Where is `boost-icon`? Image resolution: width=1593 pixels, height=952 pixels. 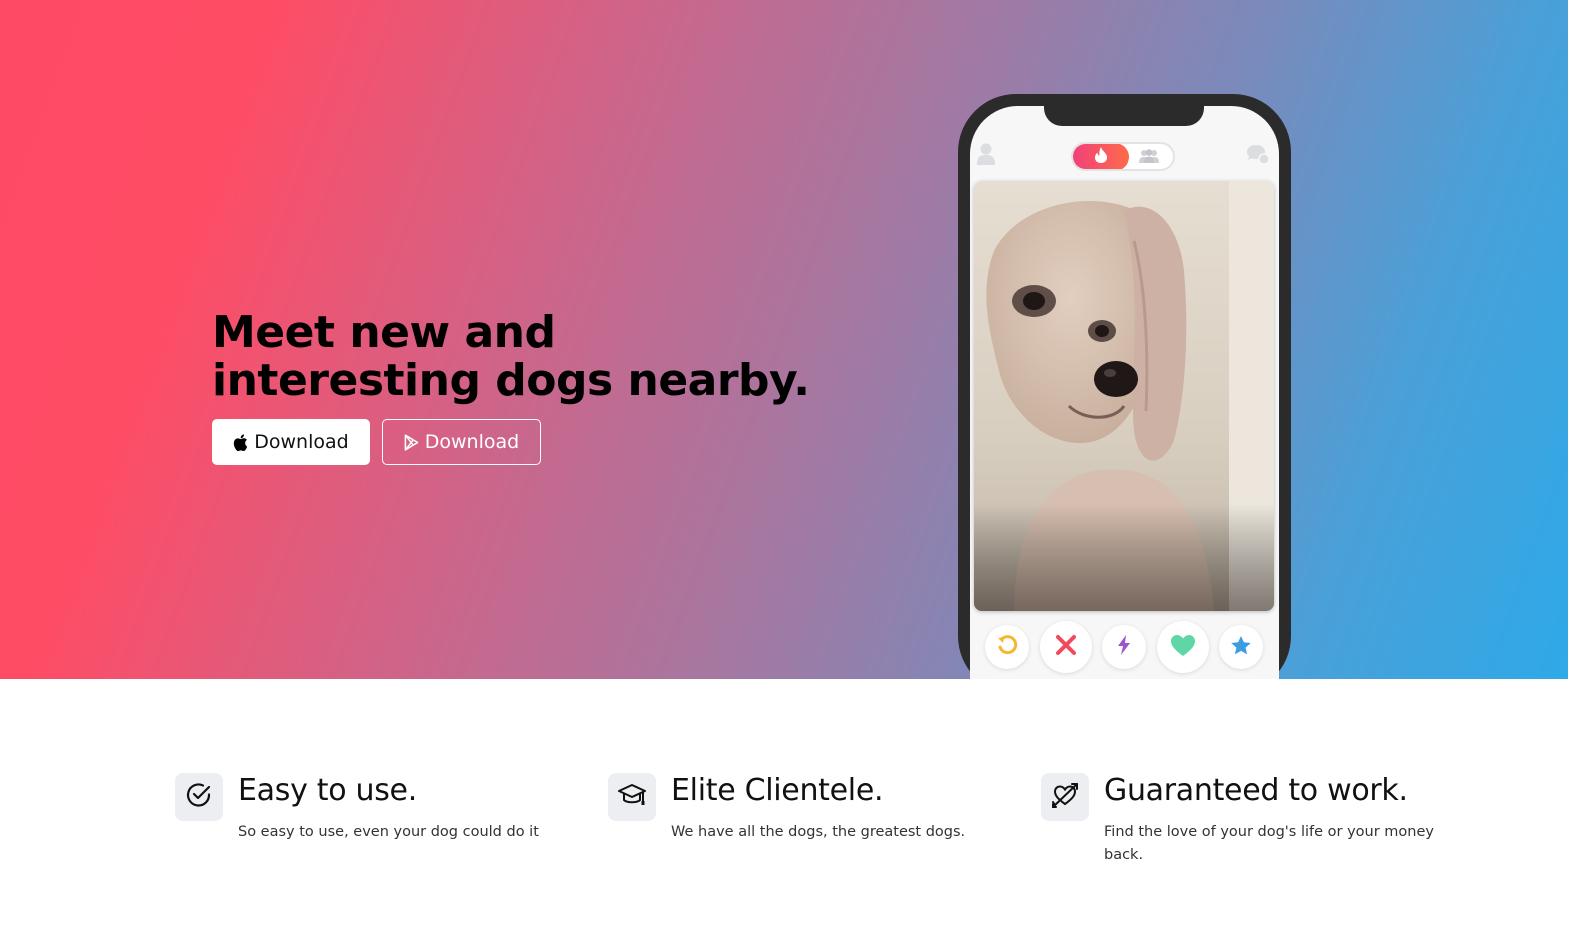 boost-icon is located at coordinates (1124, 647).